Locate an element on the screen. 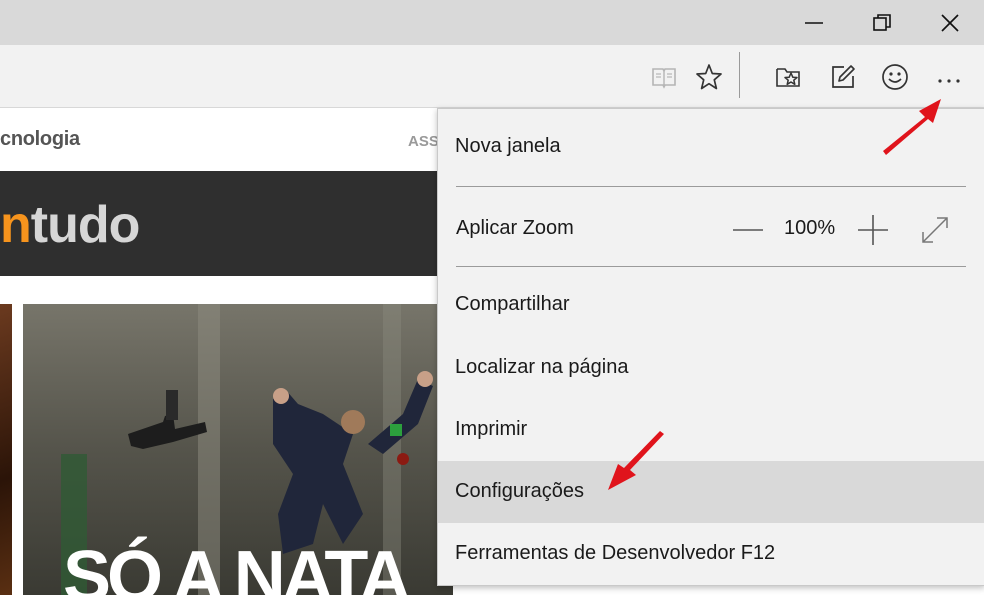 Image resolution: width=984 pixels, height=595 pixels. minimize-icon is located at coordinates (814, 23).